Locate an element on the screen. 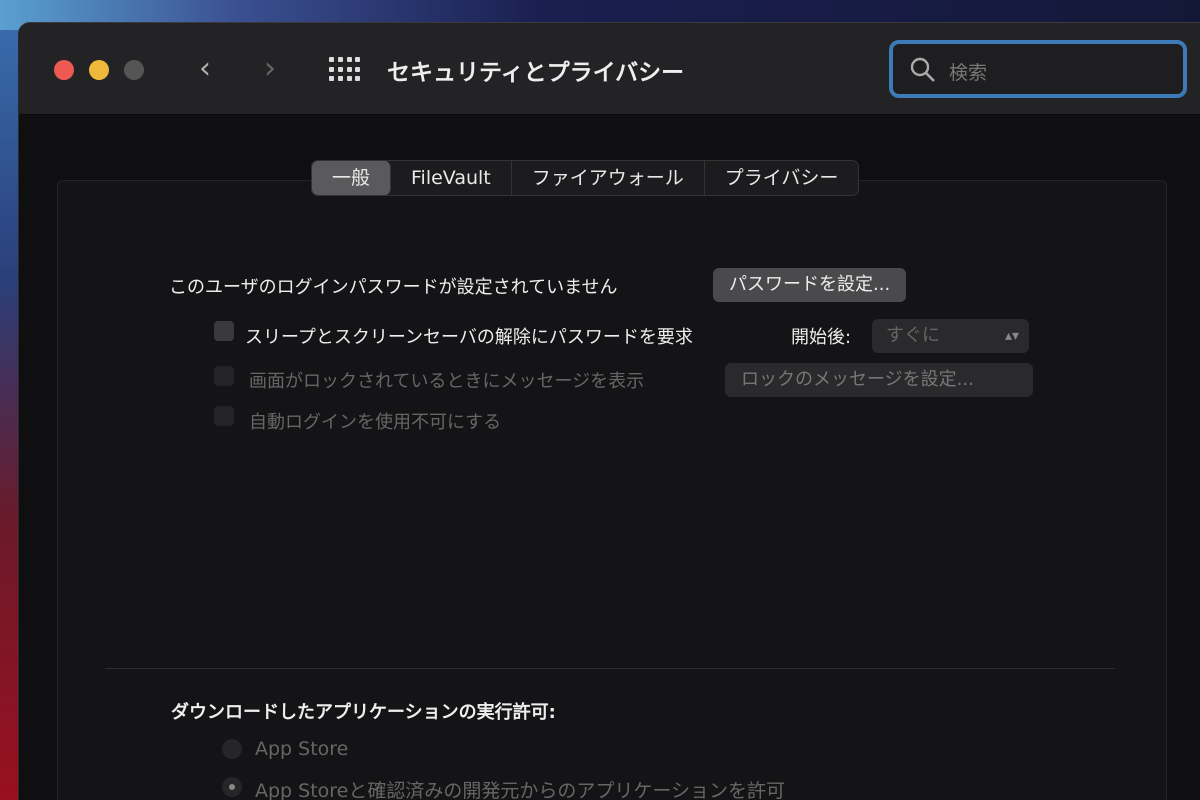  title-bar: ‹ › セキュリティとプライバシー 検索 is located at coordinates (609, 69).